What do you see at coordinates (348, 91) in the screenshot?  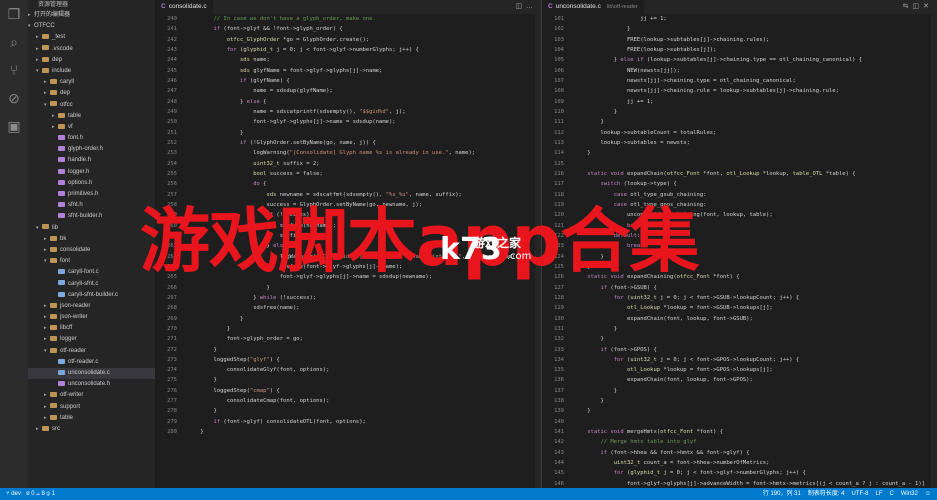 I see `code-line: 247 name = sdsdup(glyfName);` at bounding box center [348, 91].